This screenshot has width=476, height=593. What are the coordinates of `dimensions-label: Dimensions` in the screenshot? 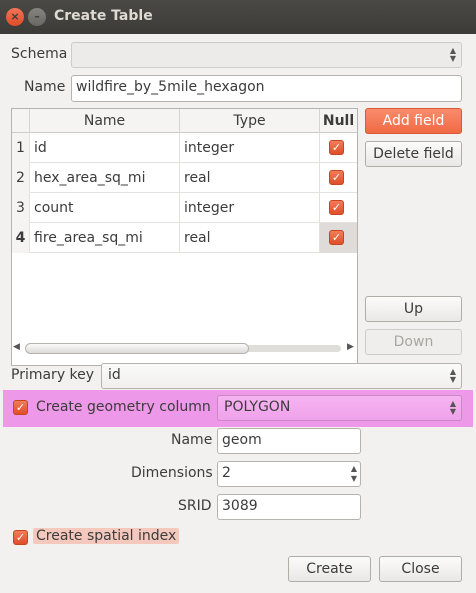 It's located at (172, 473).